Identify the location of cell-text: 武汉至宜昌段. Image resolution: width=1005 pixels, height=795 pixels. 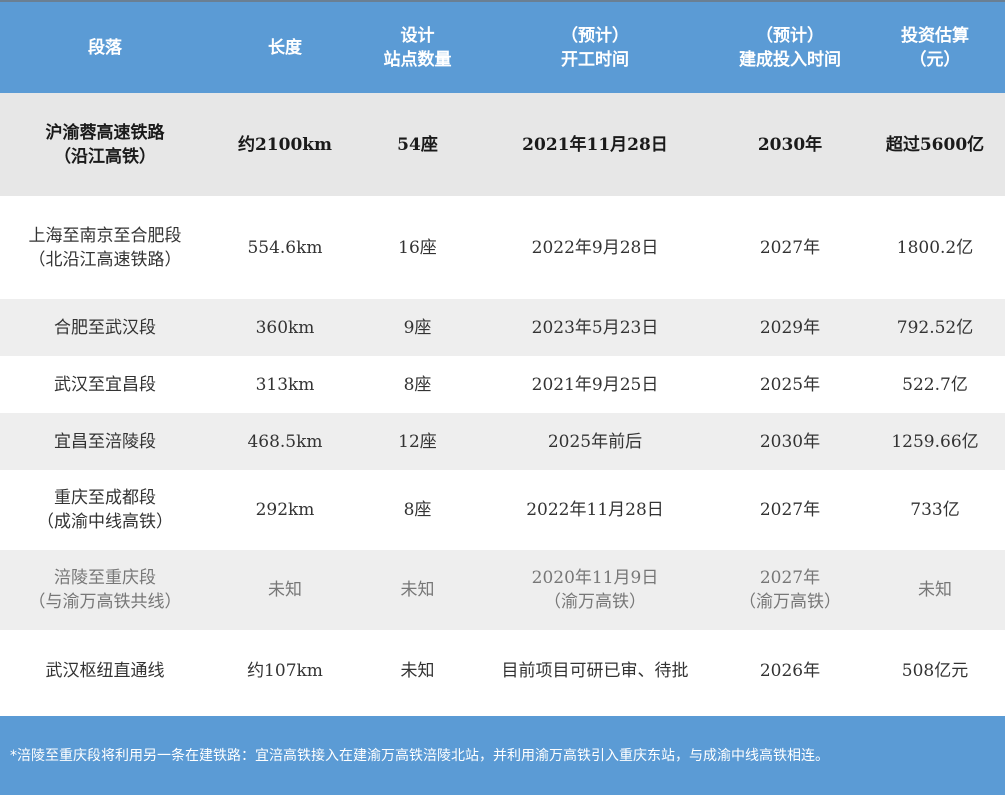
(105, 384).